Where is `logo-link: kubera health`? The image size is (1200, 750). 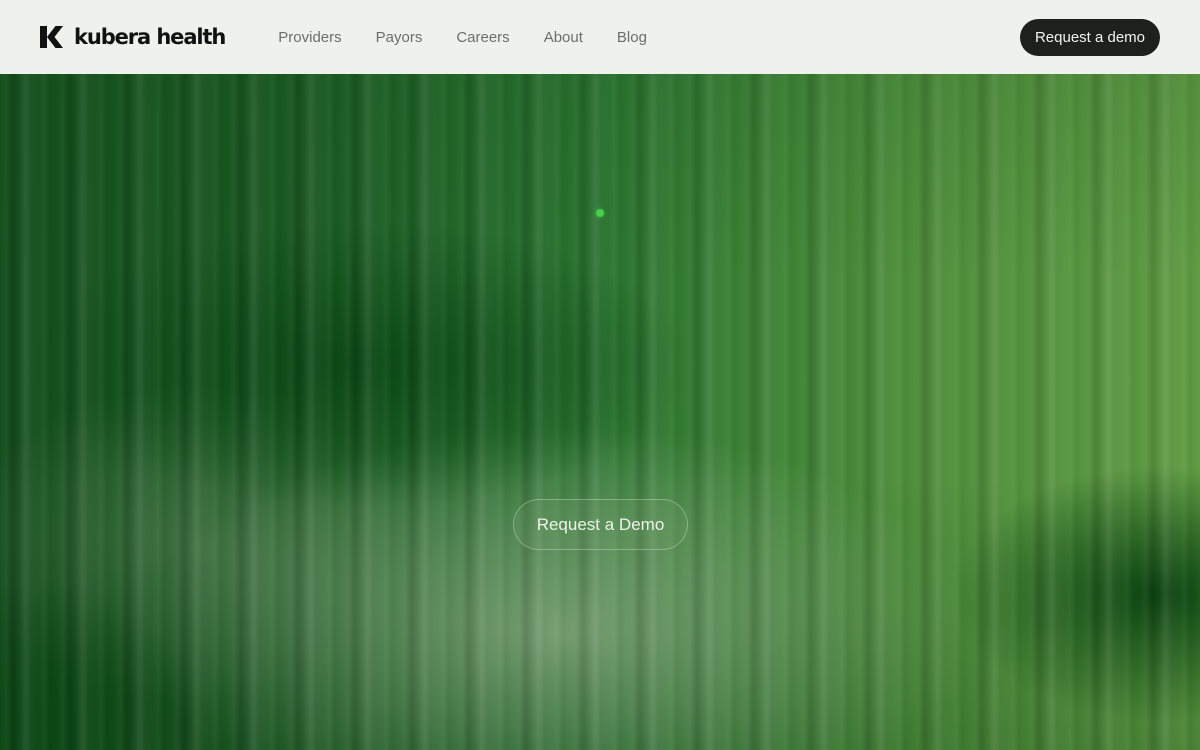 logo-link: kubera health is located at coordinates (133, 36).